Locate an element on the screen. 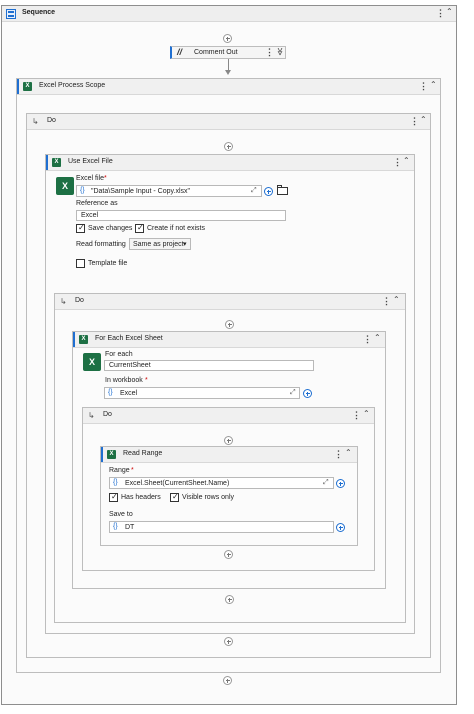  create-if-not-exists-label: Create if not exists is located at coordinates (176, 228).